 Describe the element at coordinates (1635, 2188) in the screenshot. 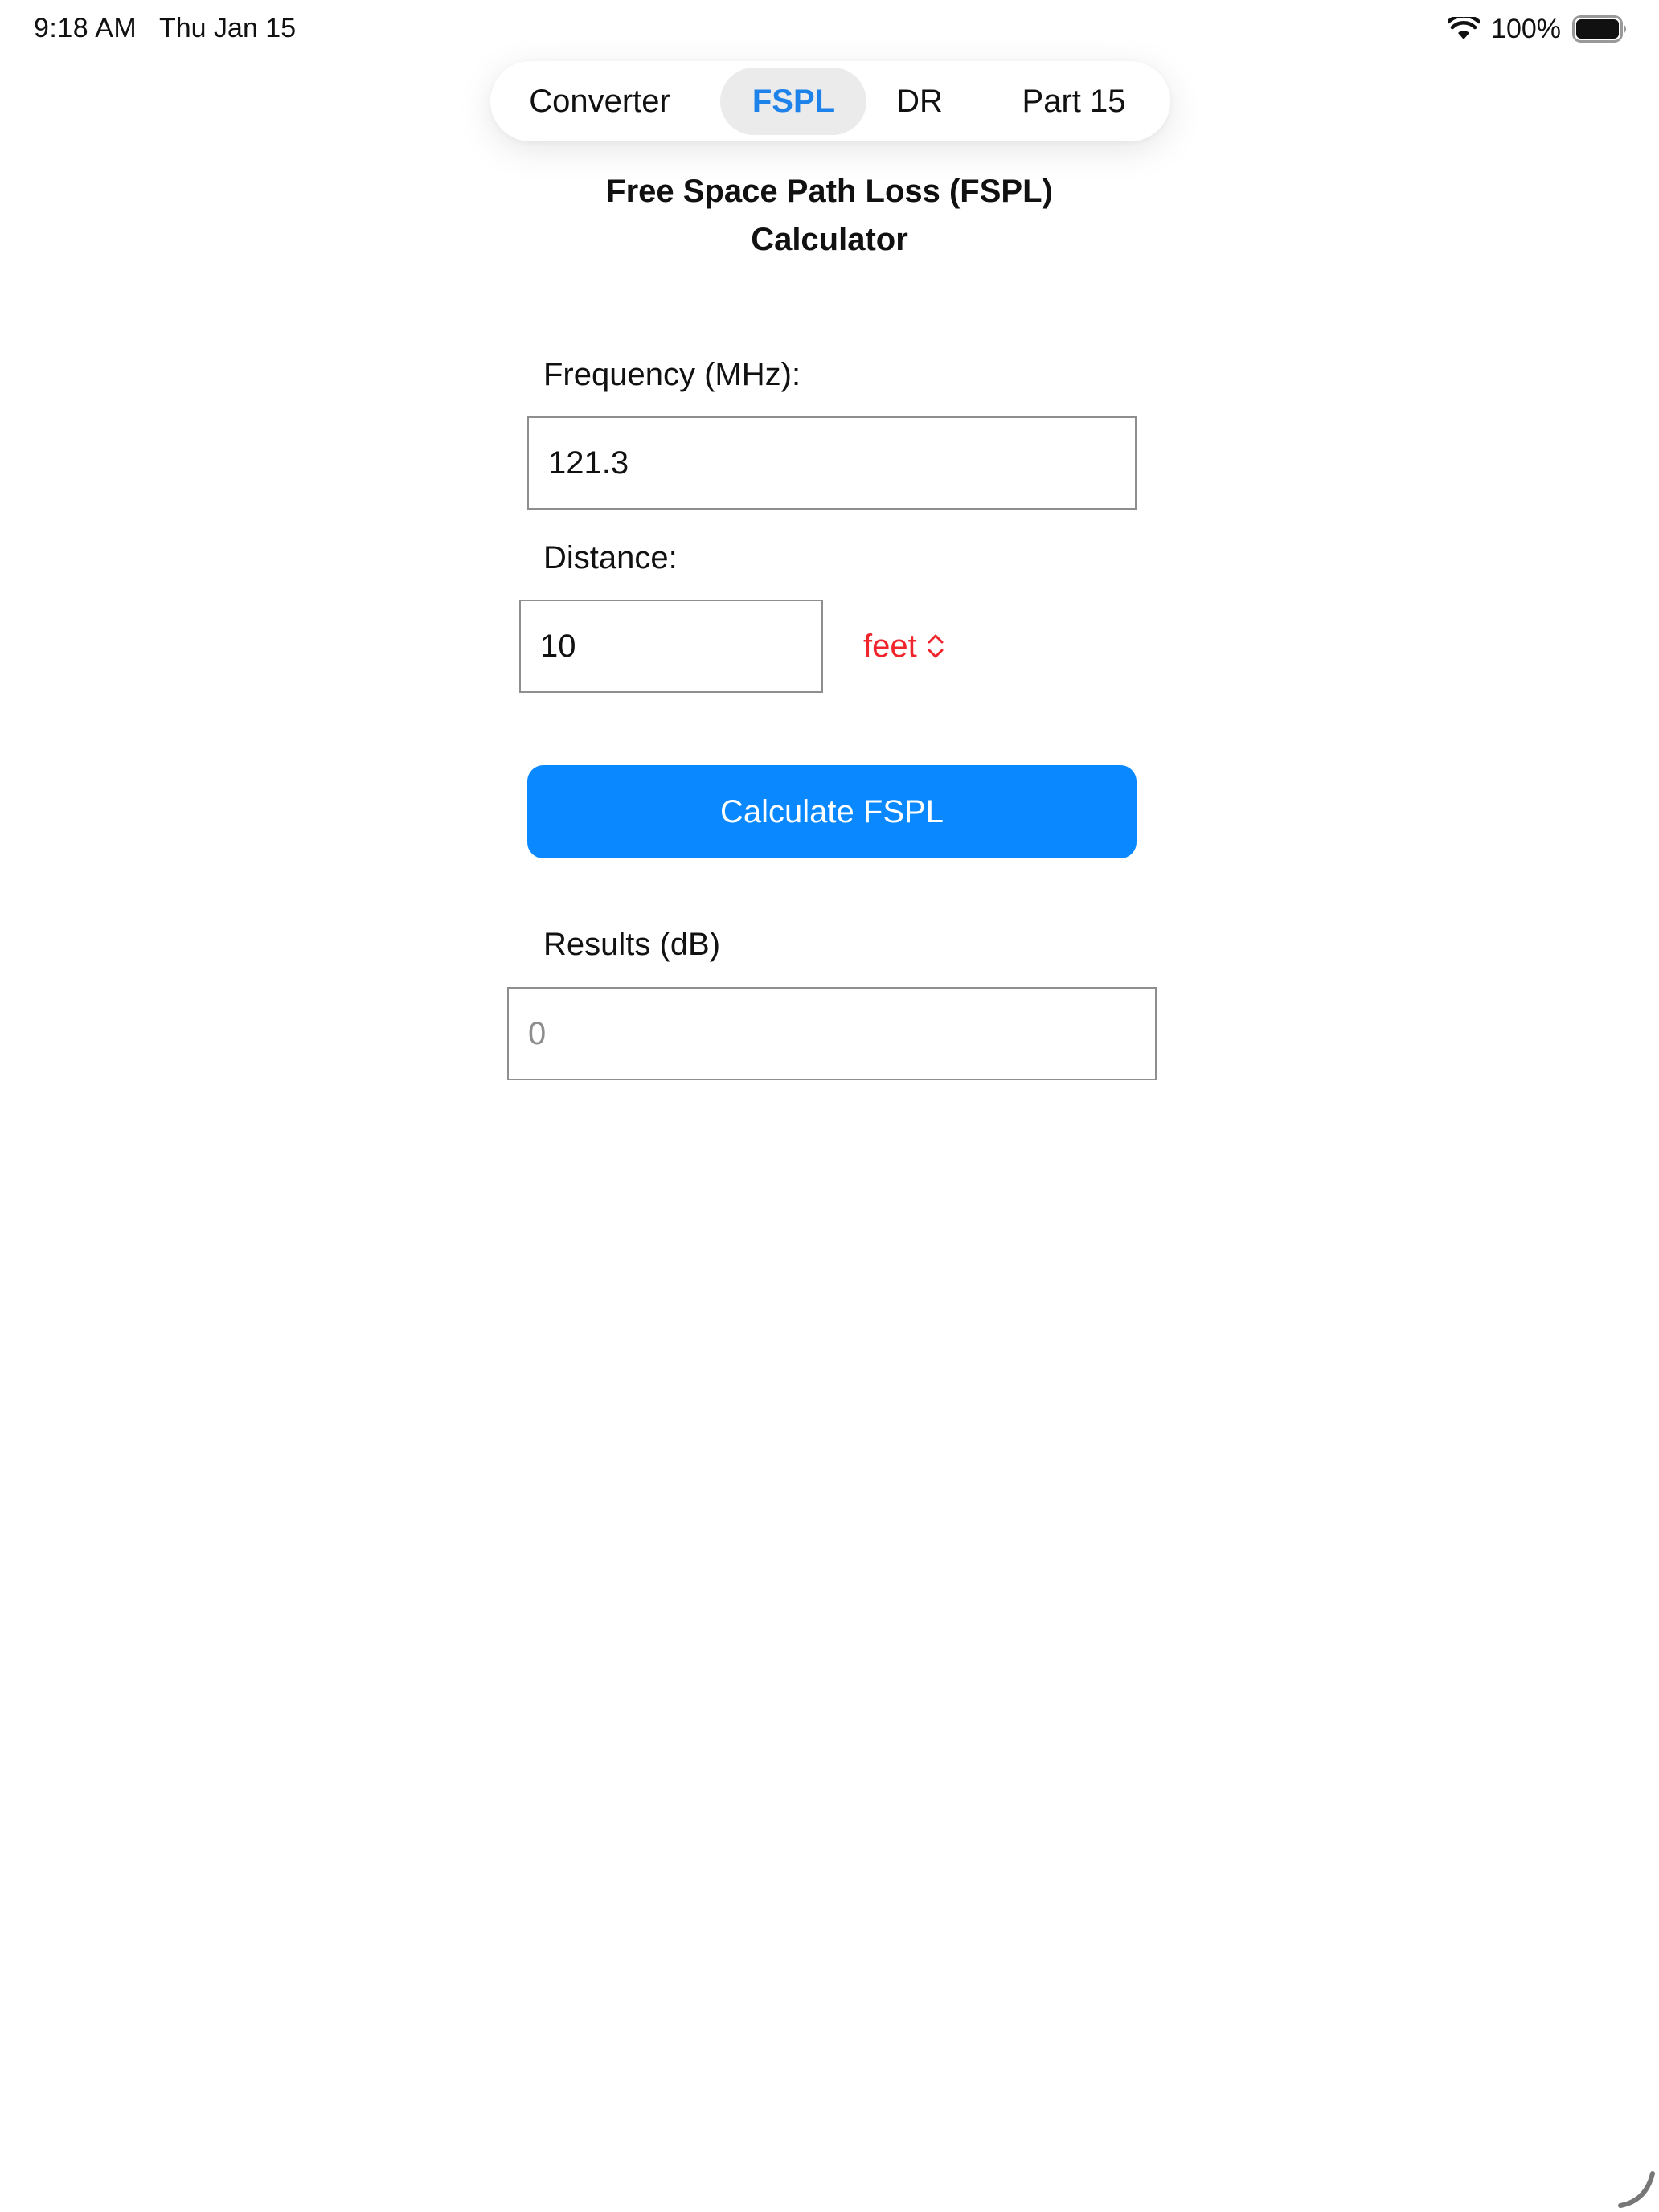

I see `corner-resize-icon` at that location.